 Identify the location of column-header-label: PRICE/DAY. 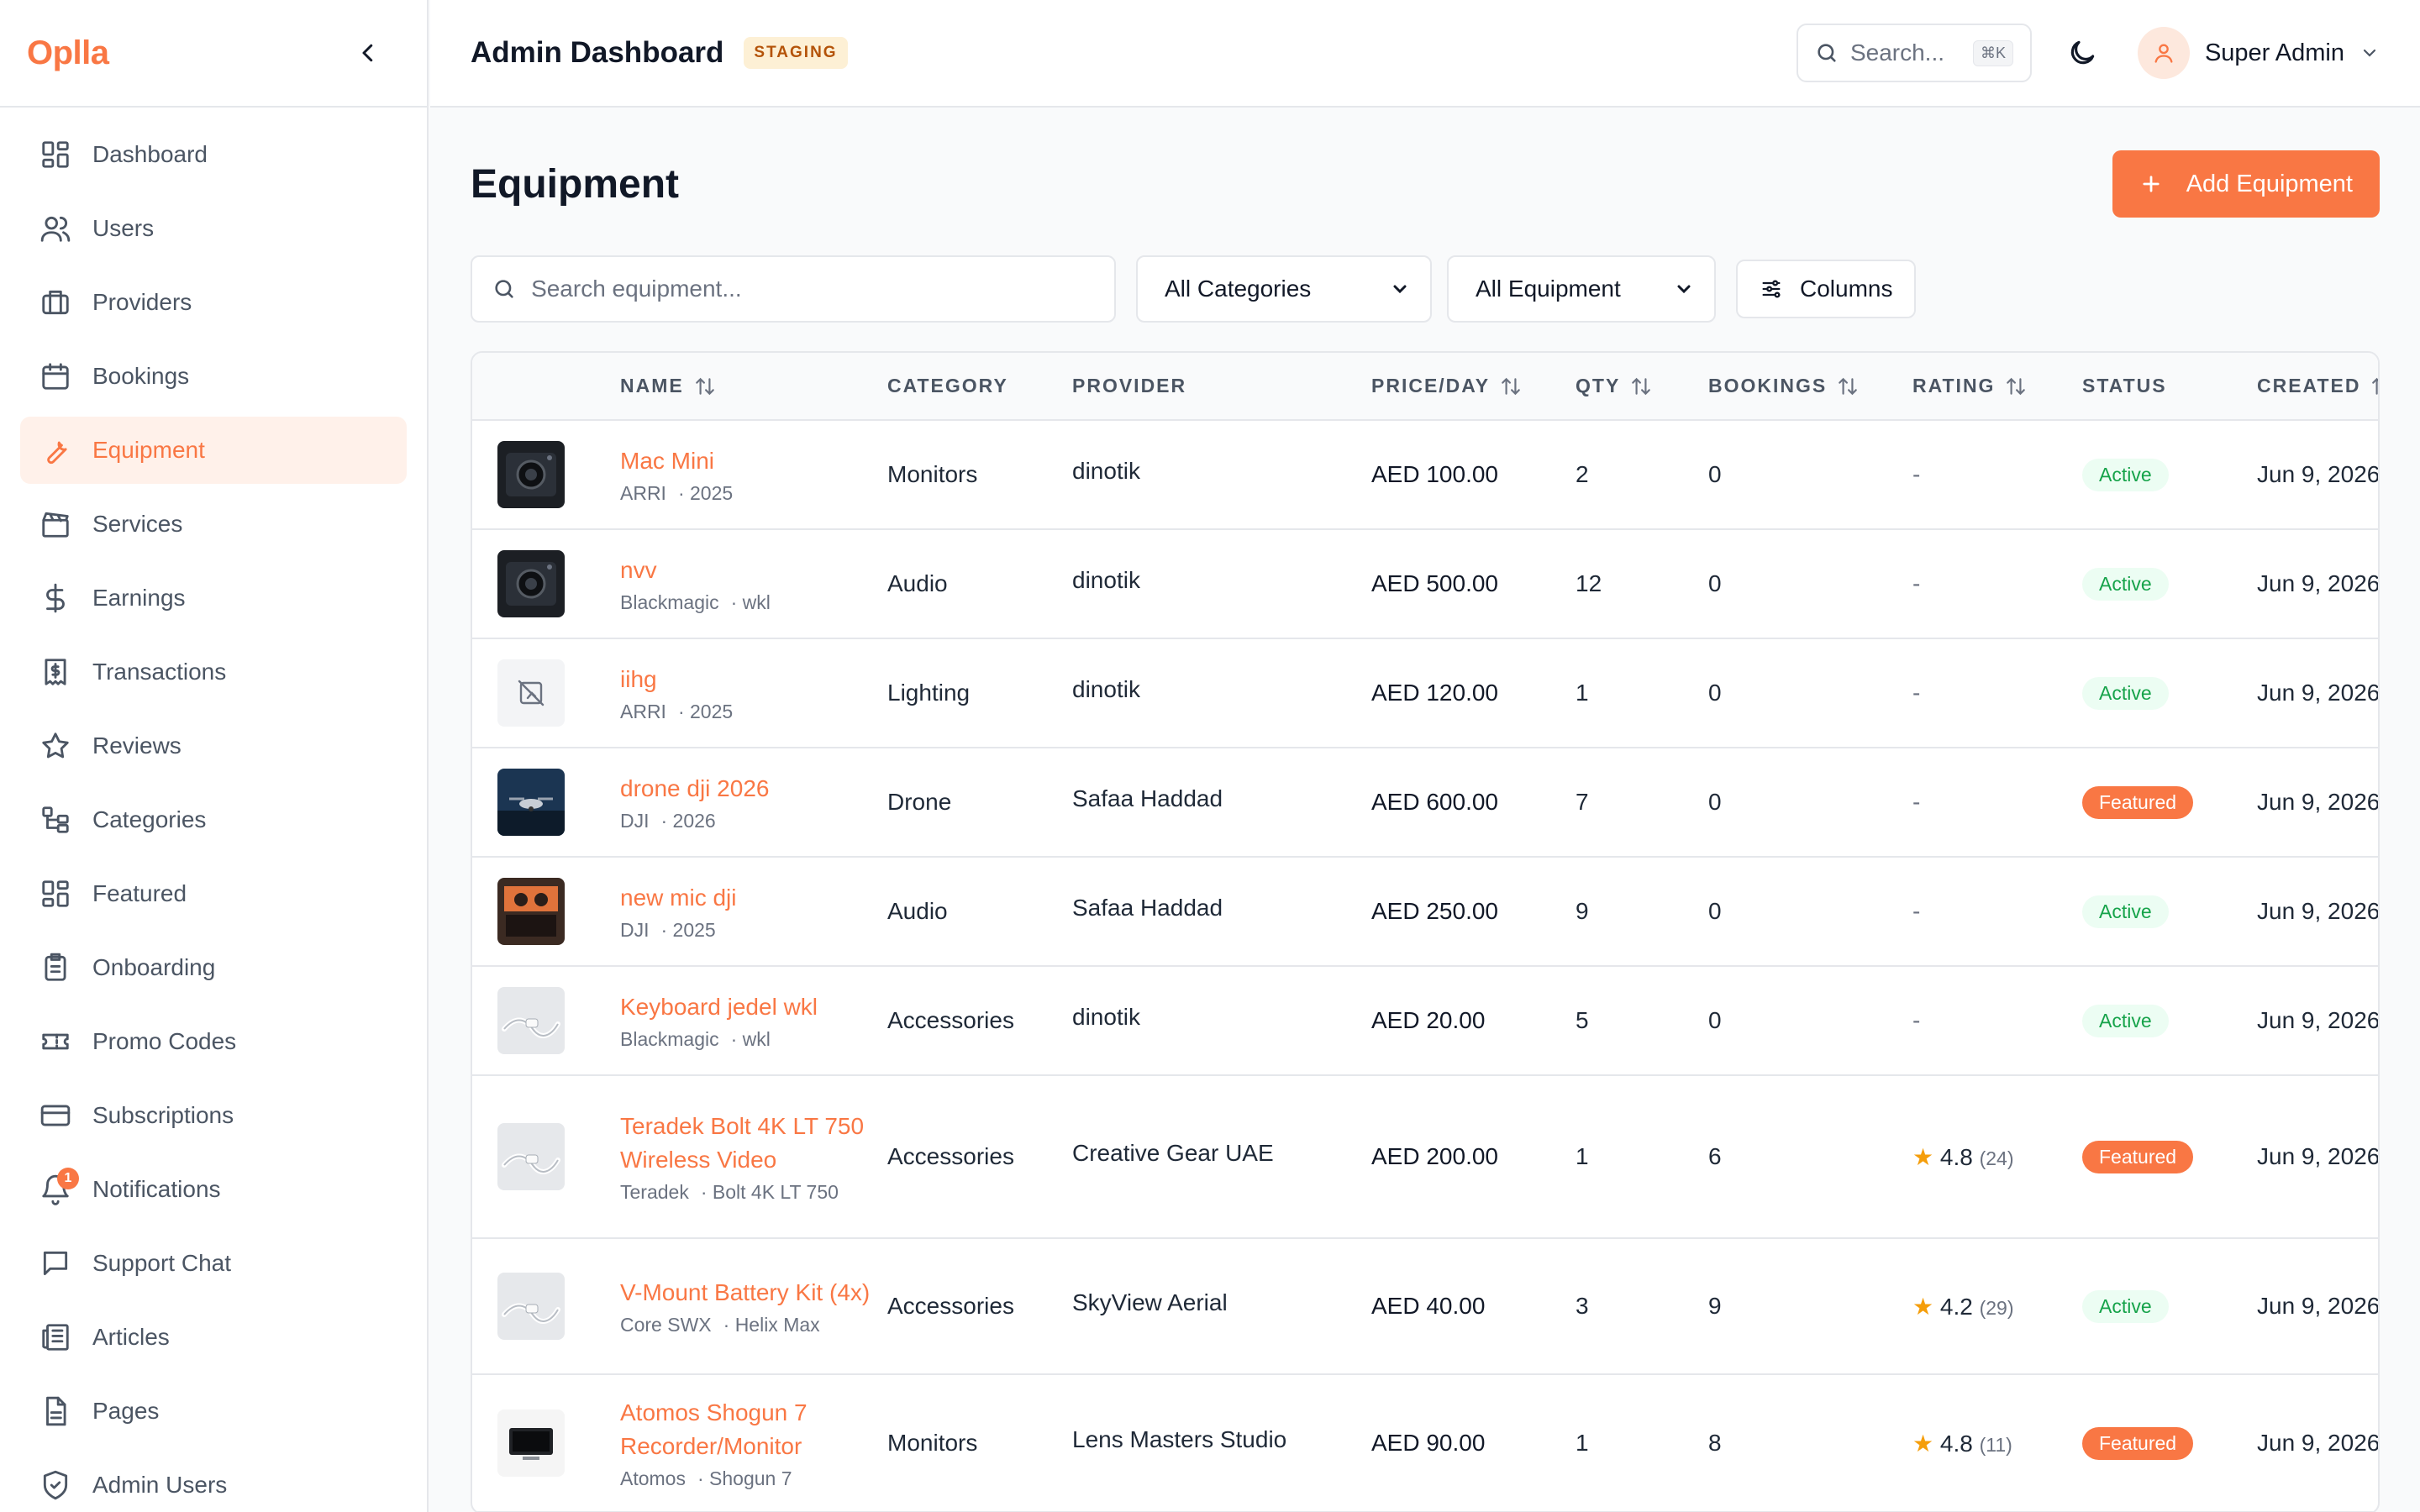
(1431, 385).